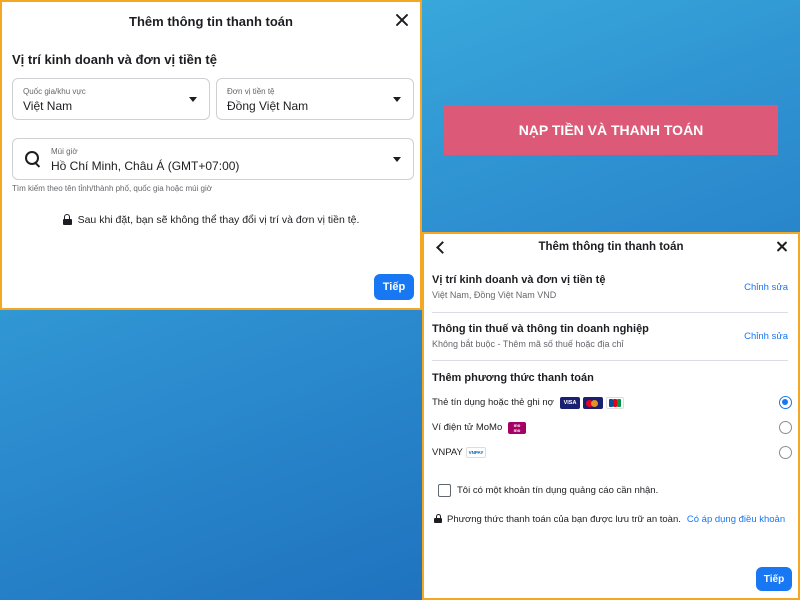 The height and width of the screenshot is (600, 800). I want to click on payment-section-title: Thêm phương thức thanh toán, so click(513, 378).